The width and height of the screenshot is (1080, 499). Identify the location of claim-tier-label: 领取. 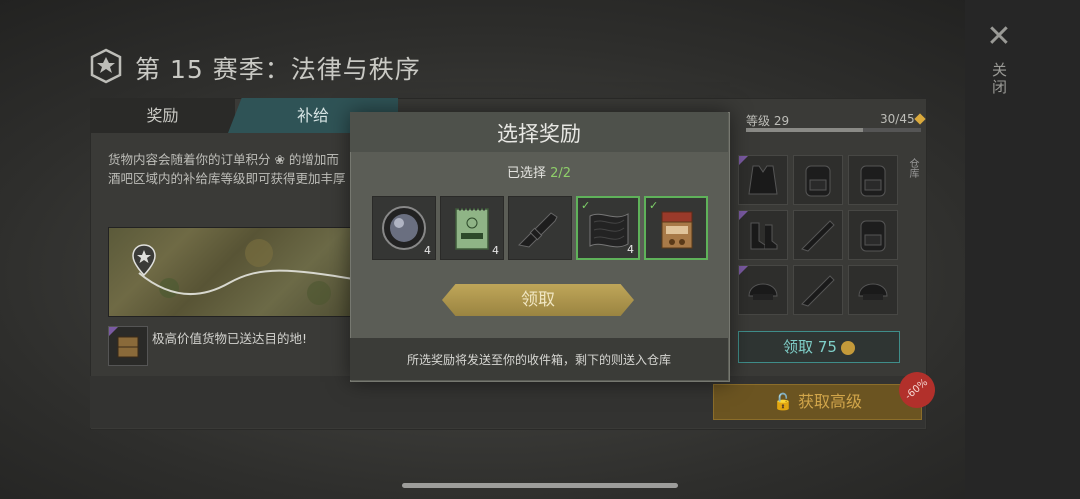
(798, 347).